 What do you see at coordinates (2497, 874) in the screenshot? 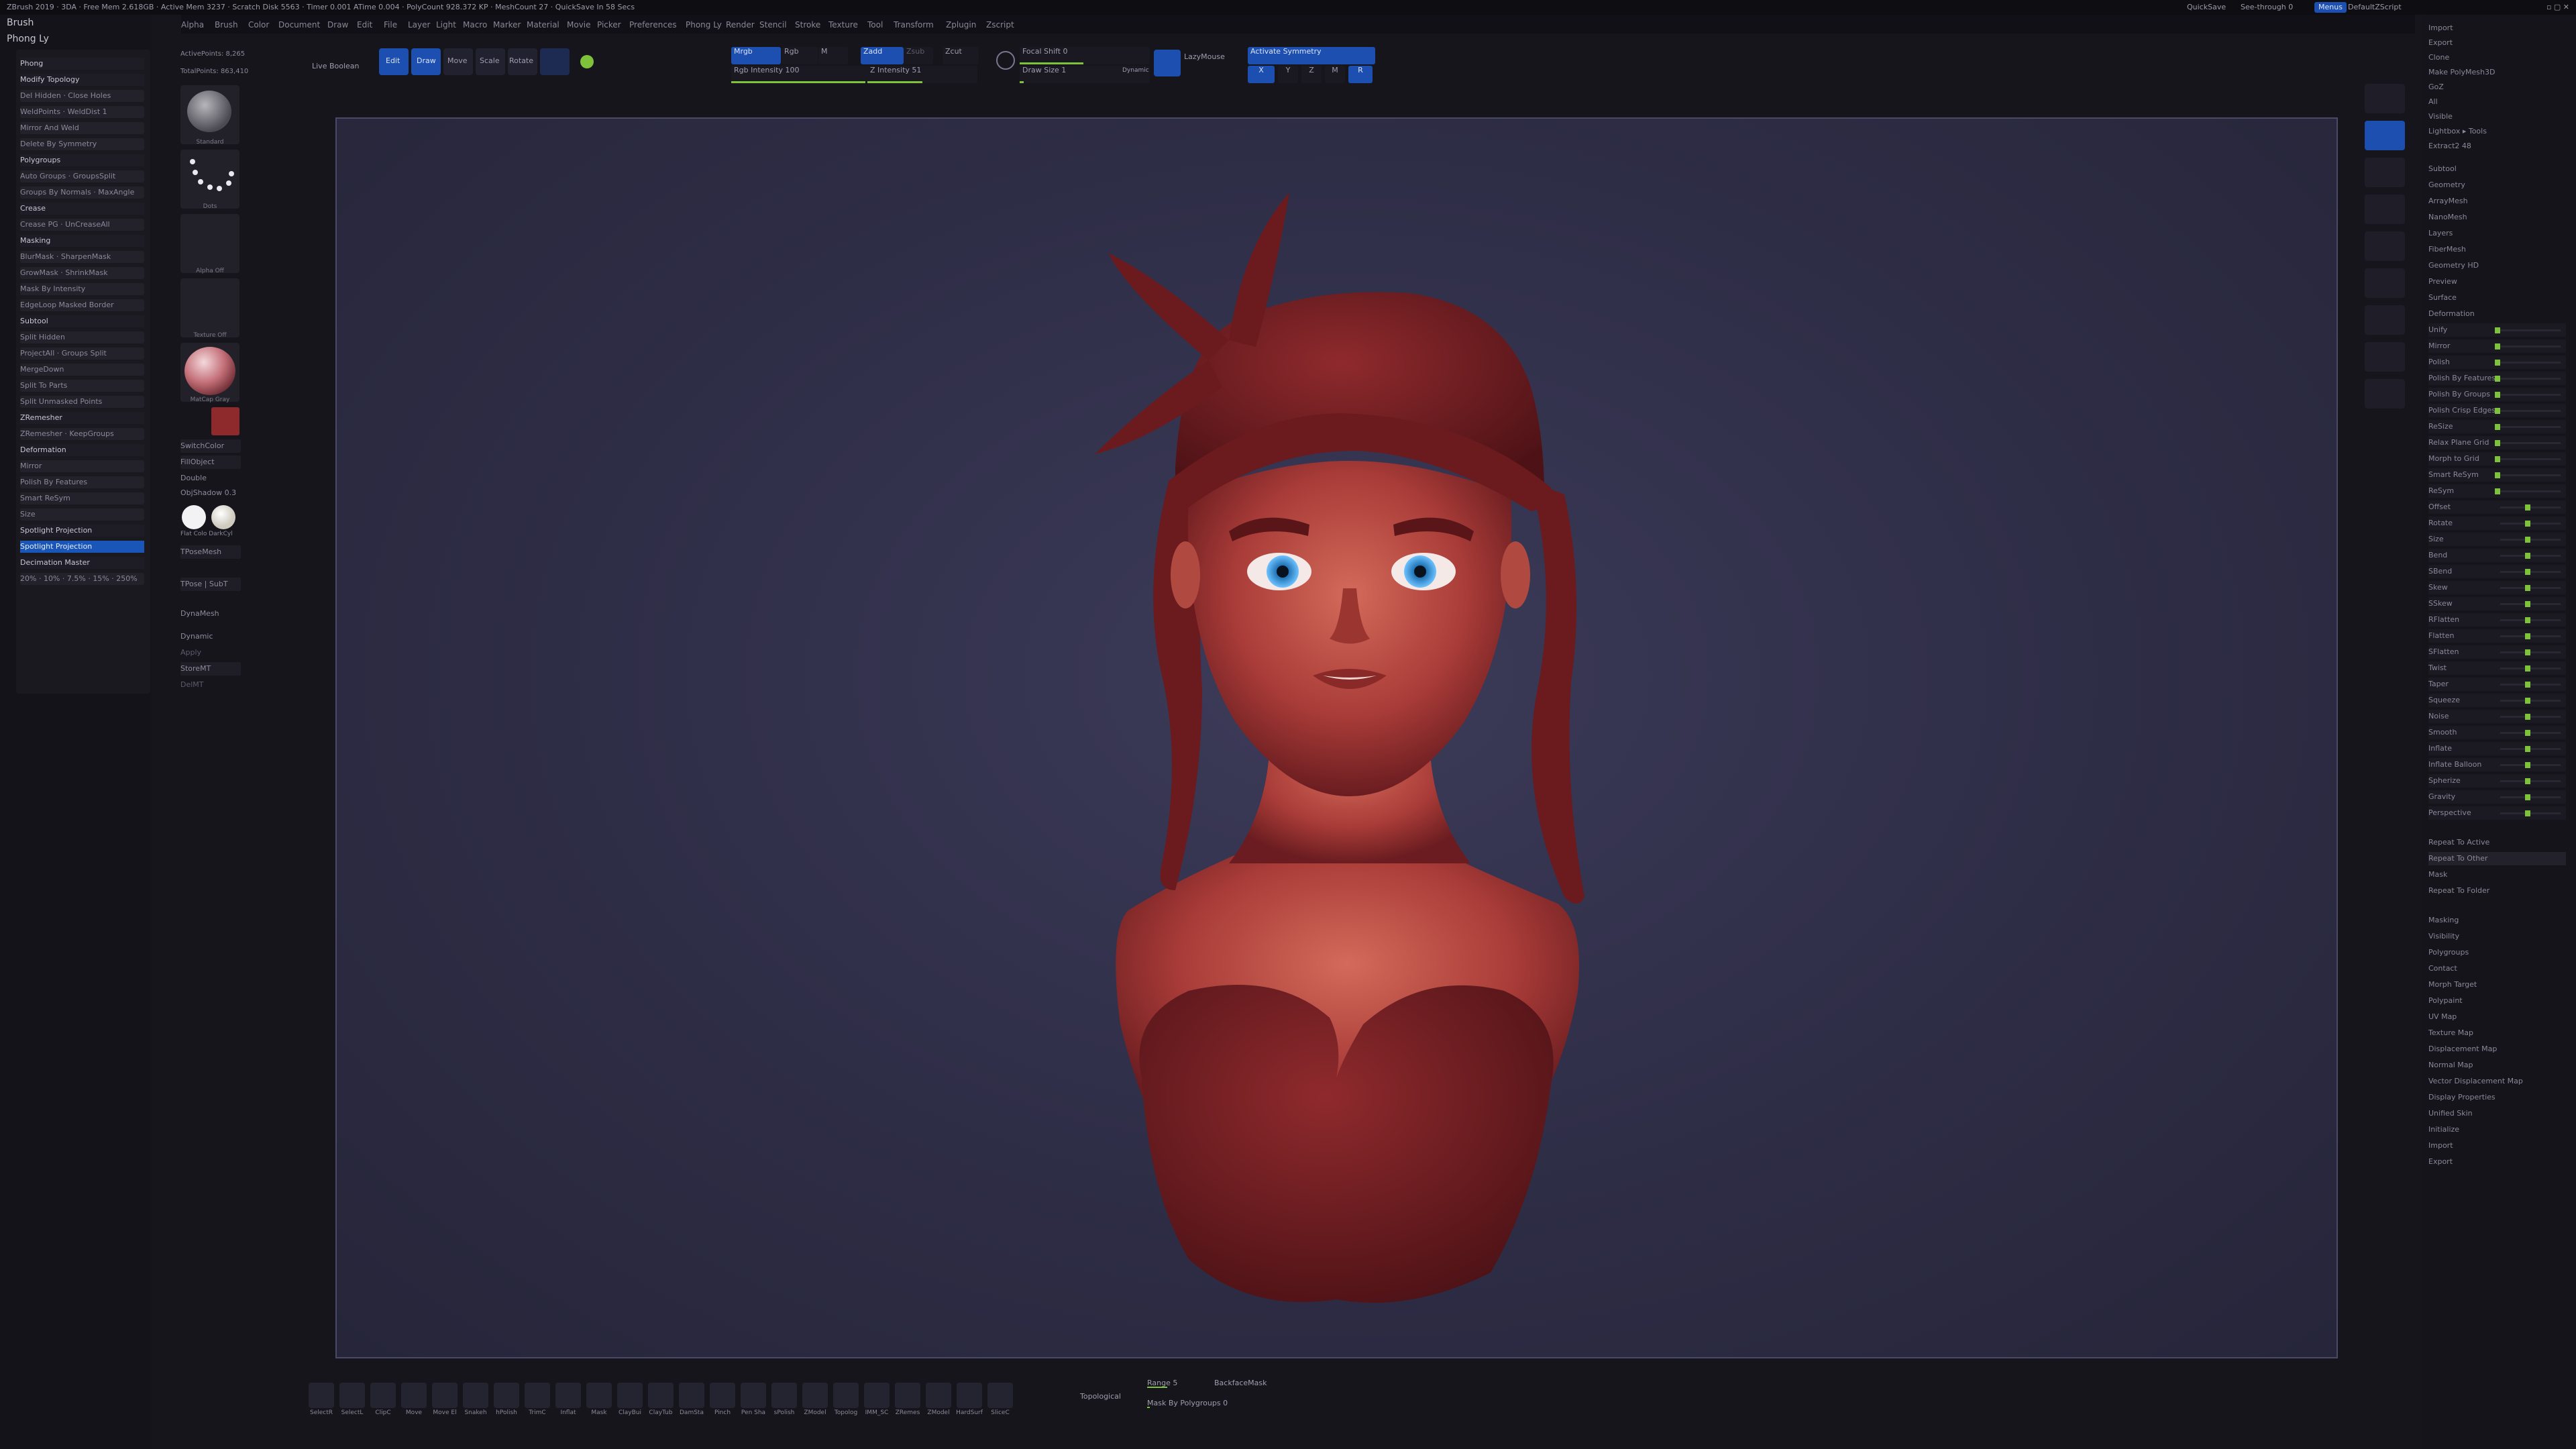
I see `repeat-button: Mask` at bounding box center [2497, 874].